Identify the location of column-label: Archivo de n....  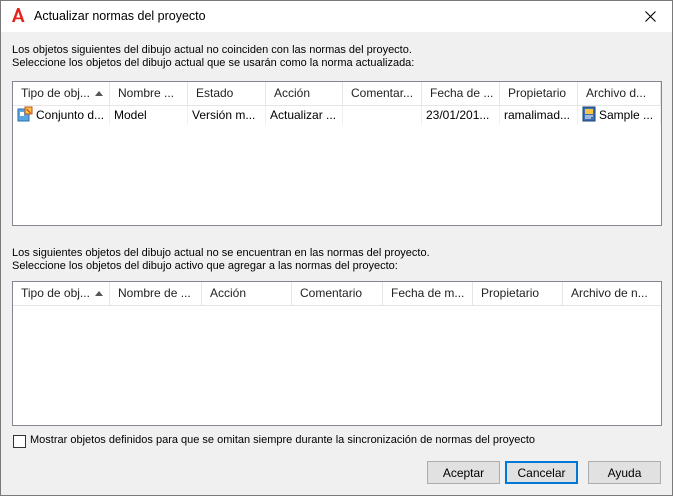
(609, 293).